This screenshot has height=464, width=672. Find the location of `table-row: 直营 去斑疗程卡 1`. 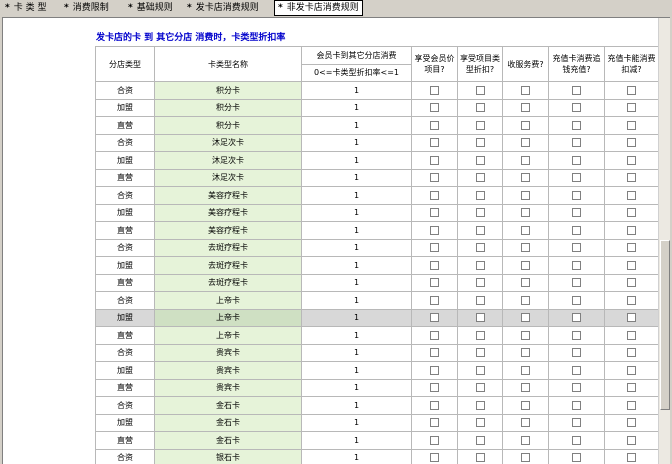

table-row: 直营 去斑疗程卡 1 is located at coordinates (377, 282).